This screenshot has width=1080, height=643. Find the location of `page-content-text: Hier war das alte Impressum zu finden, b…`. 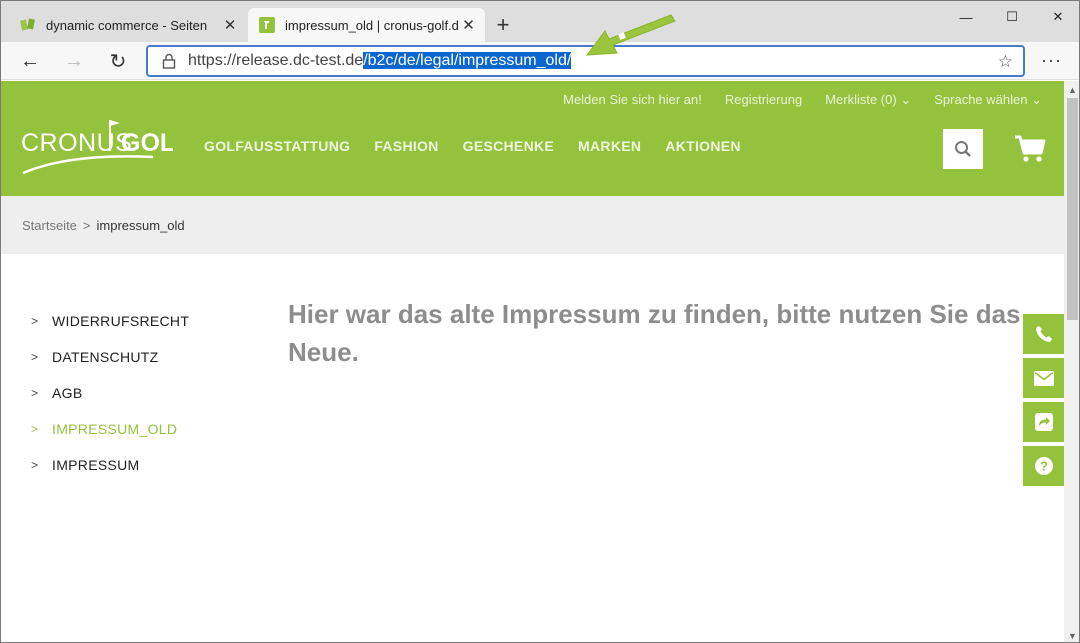

page-content-text: Hier war das alte Impressum zu finden, b… is located at coordinates (654, 333).